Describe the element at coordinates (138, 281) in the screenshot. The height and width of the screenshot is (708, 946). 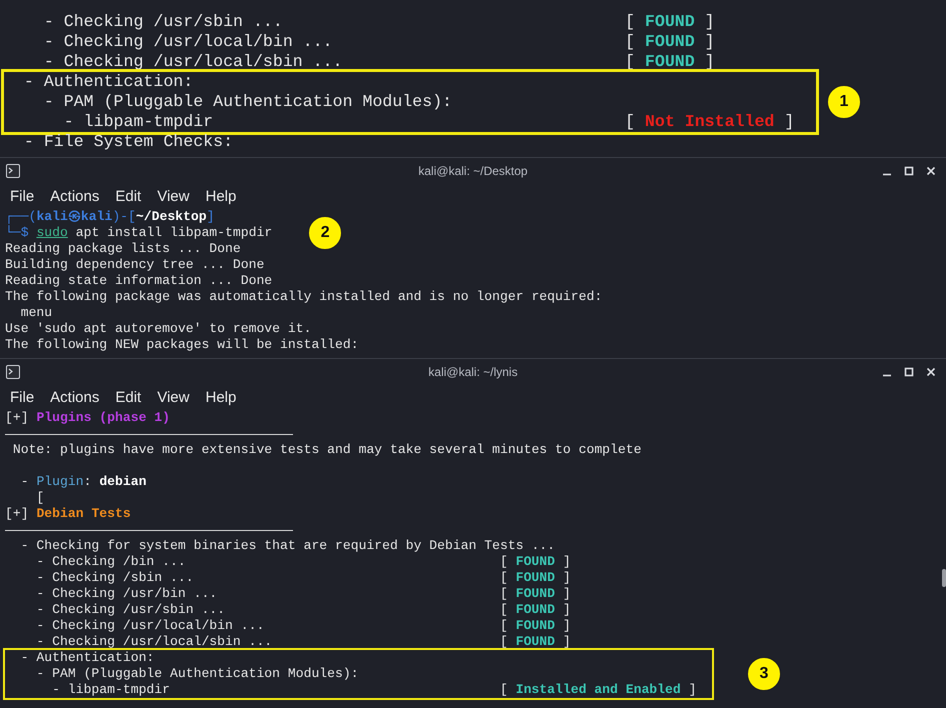
I see `terminal-line: Reading state information ... Done` at that location.